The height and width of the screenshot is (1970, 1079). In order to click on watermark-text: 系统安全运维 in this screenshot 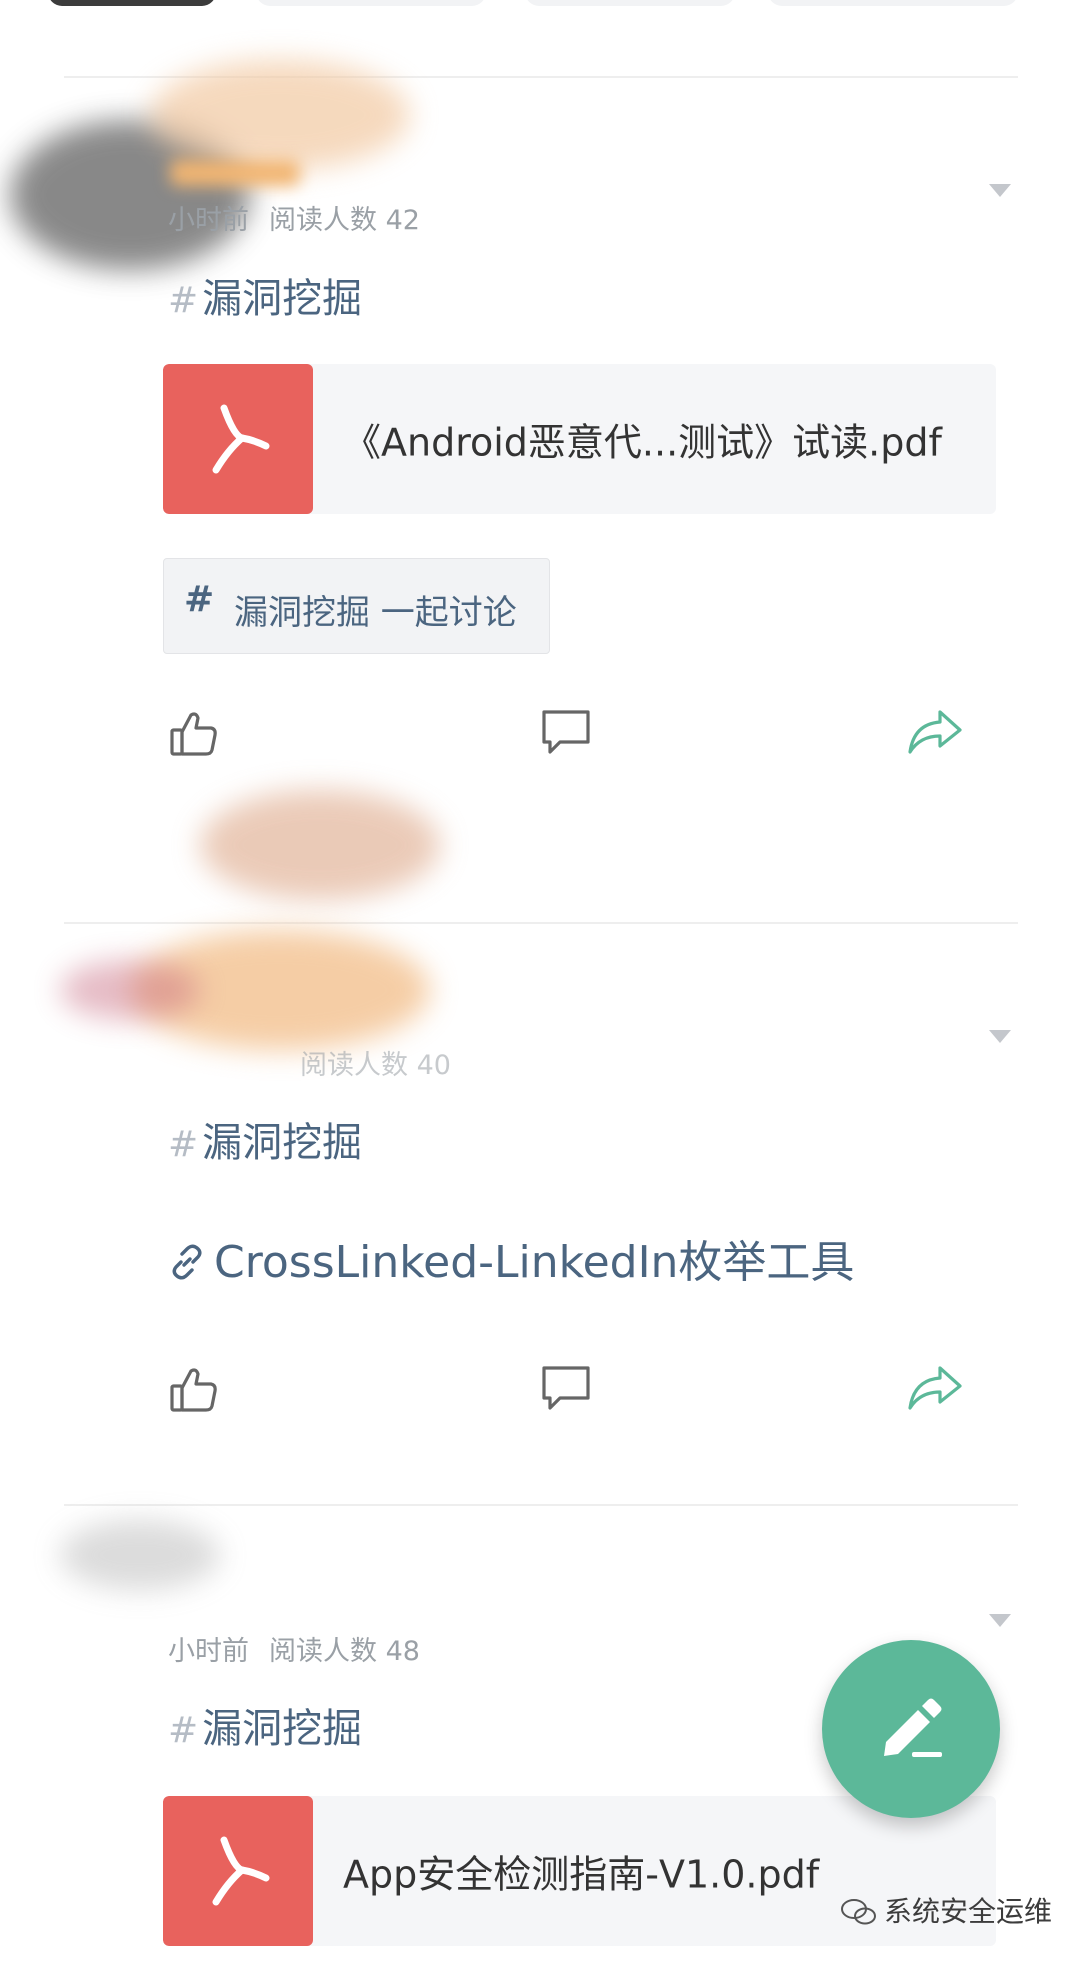, I will do `click(968, 1911)`.